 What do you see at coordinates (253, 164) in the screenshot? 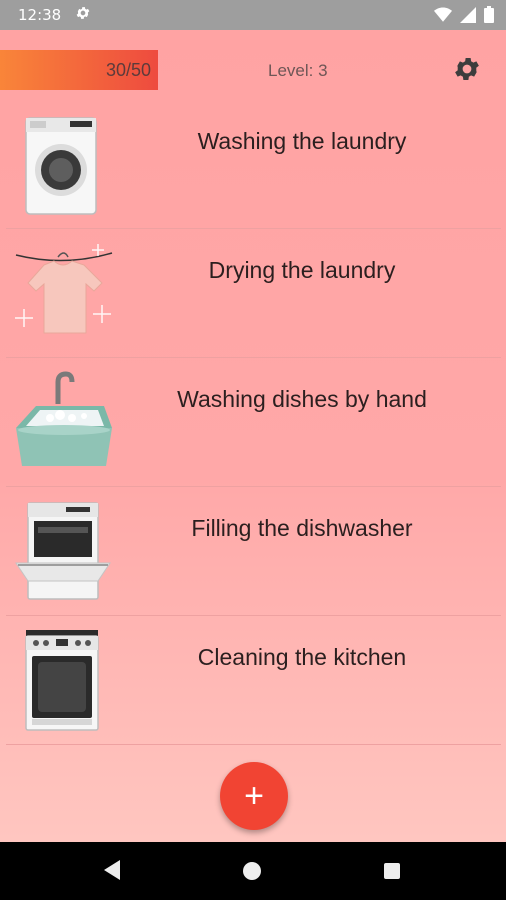
I see `task-item: Washing the laundry` at bounding box center [253, 164].